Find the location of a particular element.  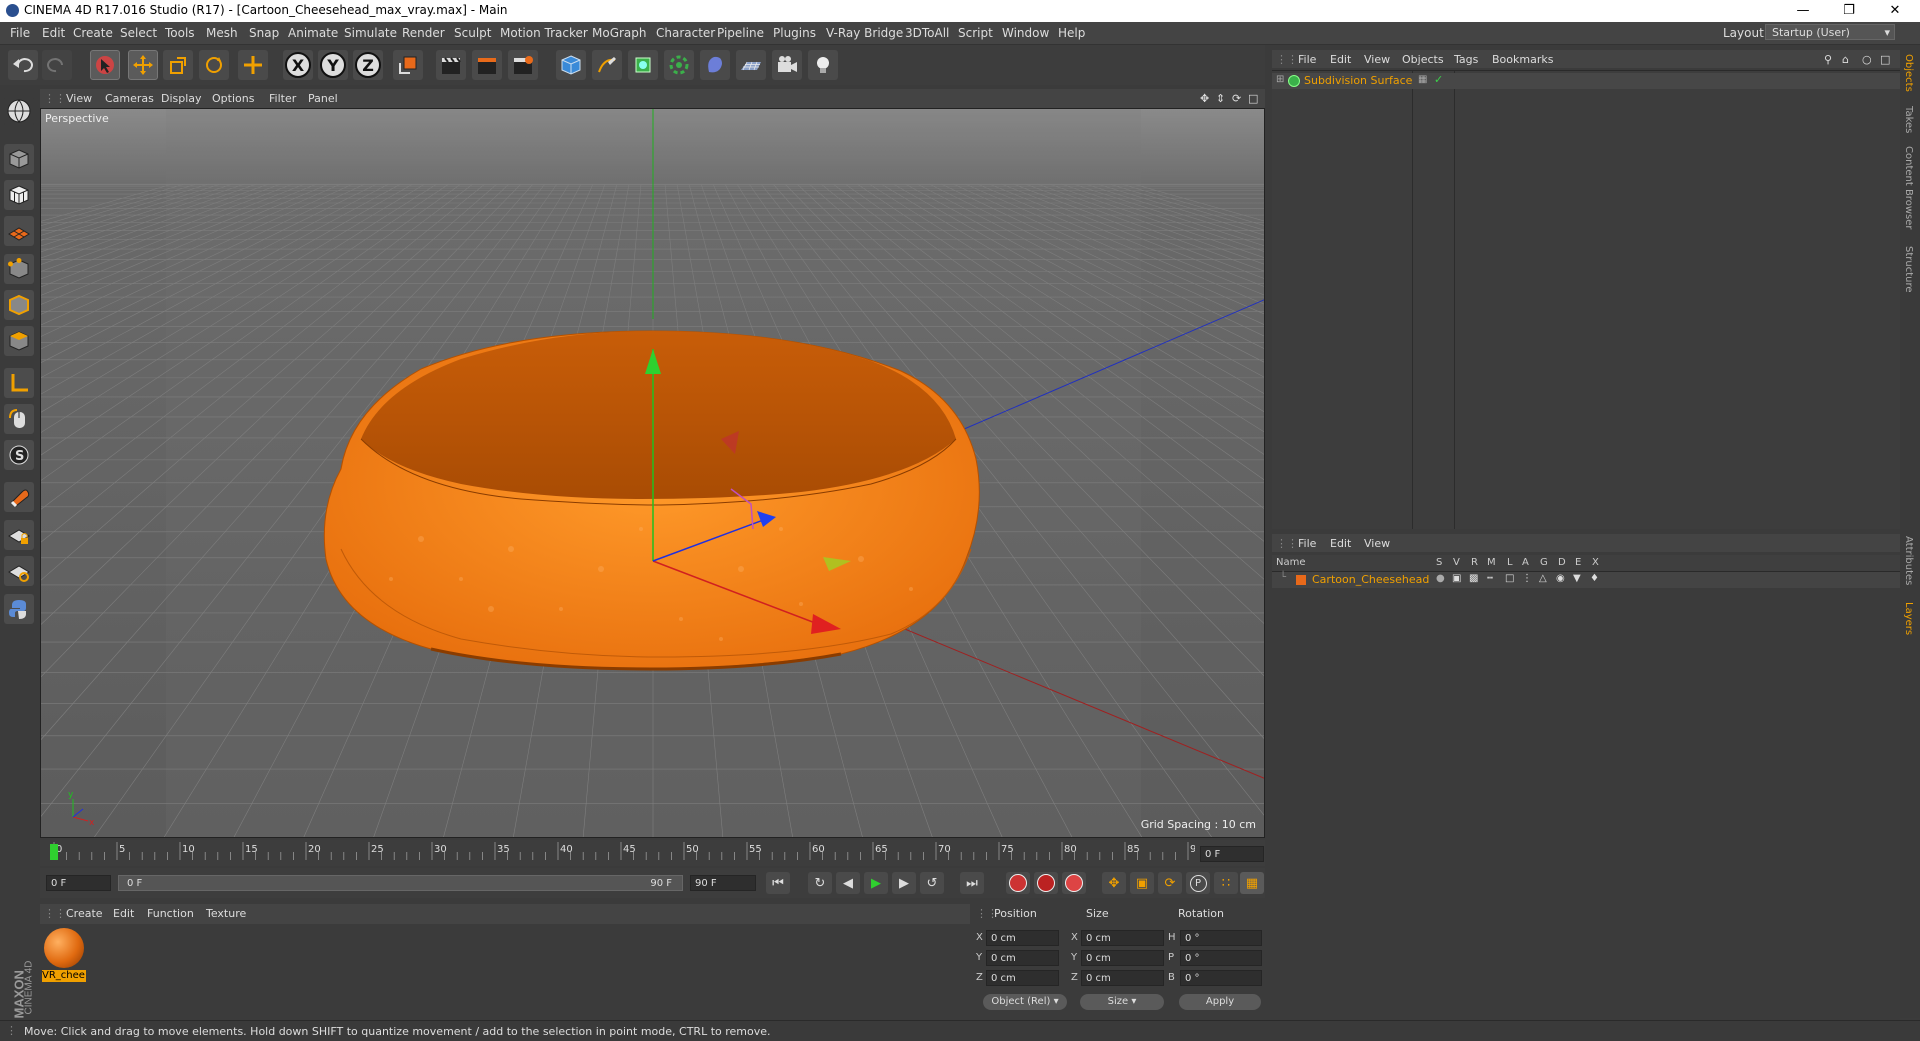

record-button is located at coordinates (1018, 883).